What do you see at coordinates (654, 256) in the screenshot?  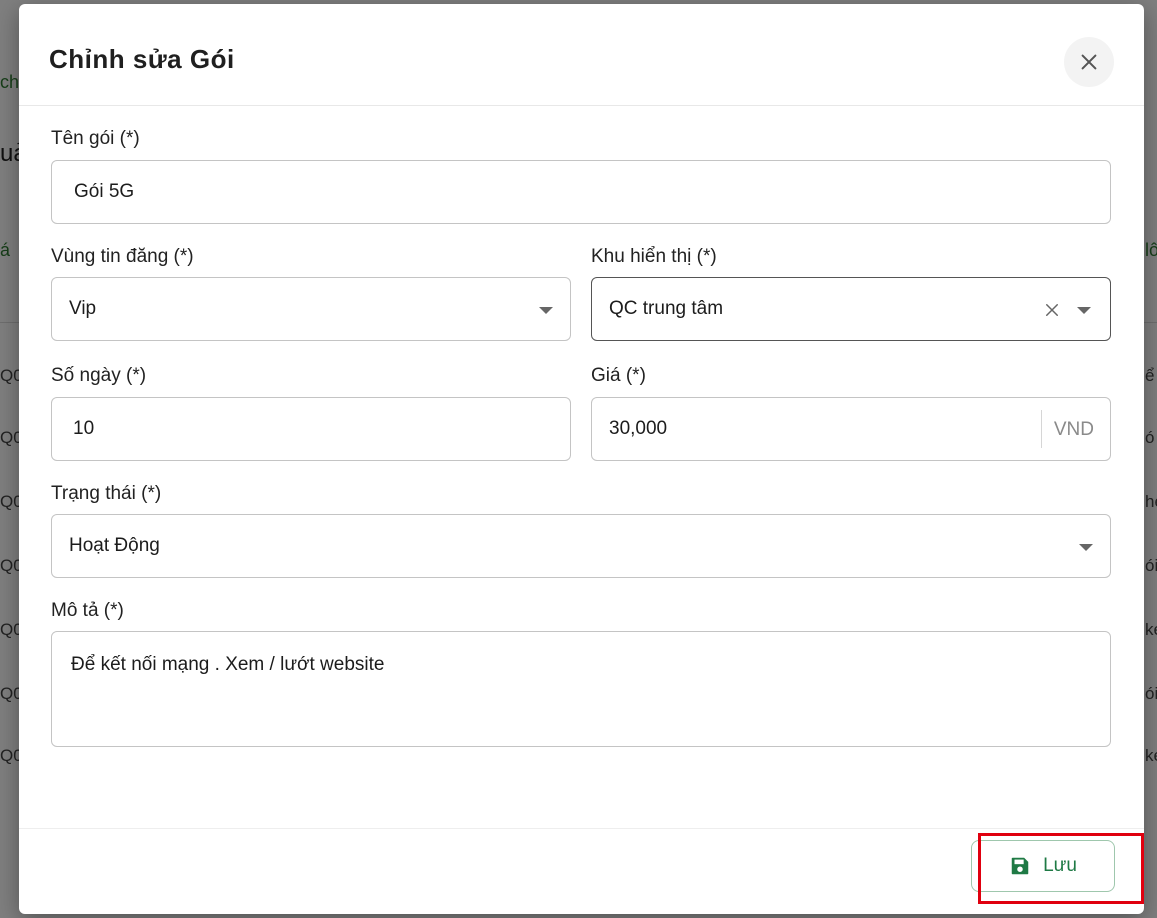 I see `display-area-label: Khu hiển thị (*)` at bounding box center [654, 256].